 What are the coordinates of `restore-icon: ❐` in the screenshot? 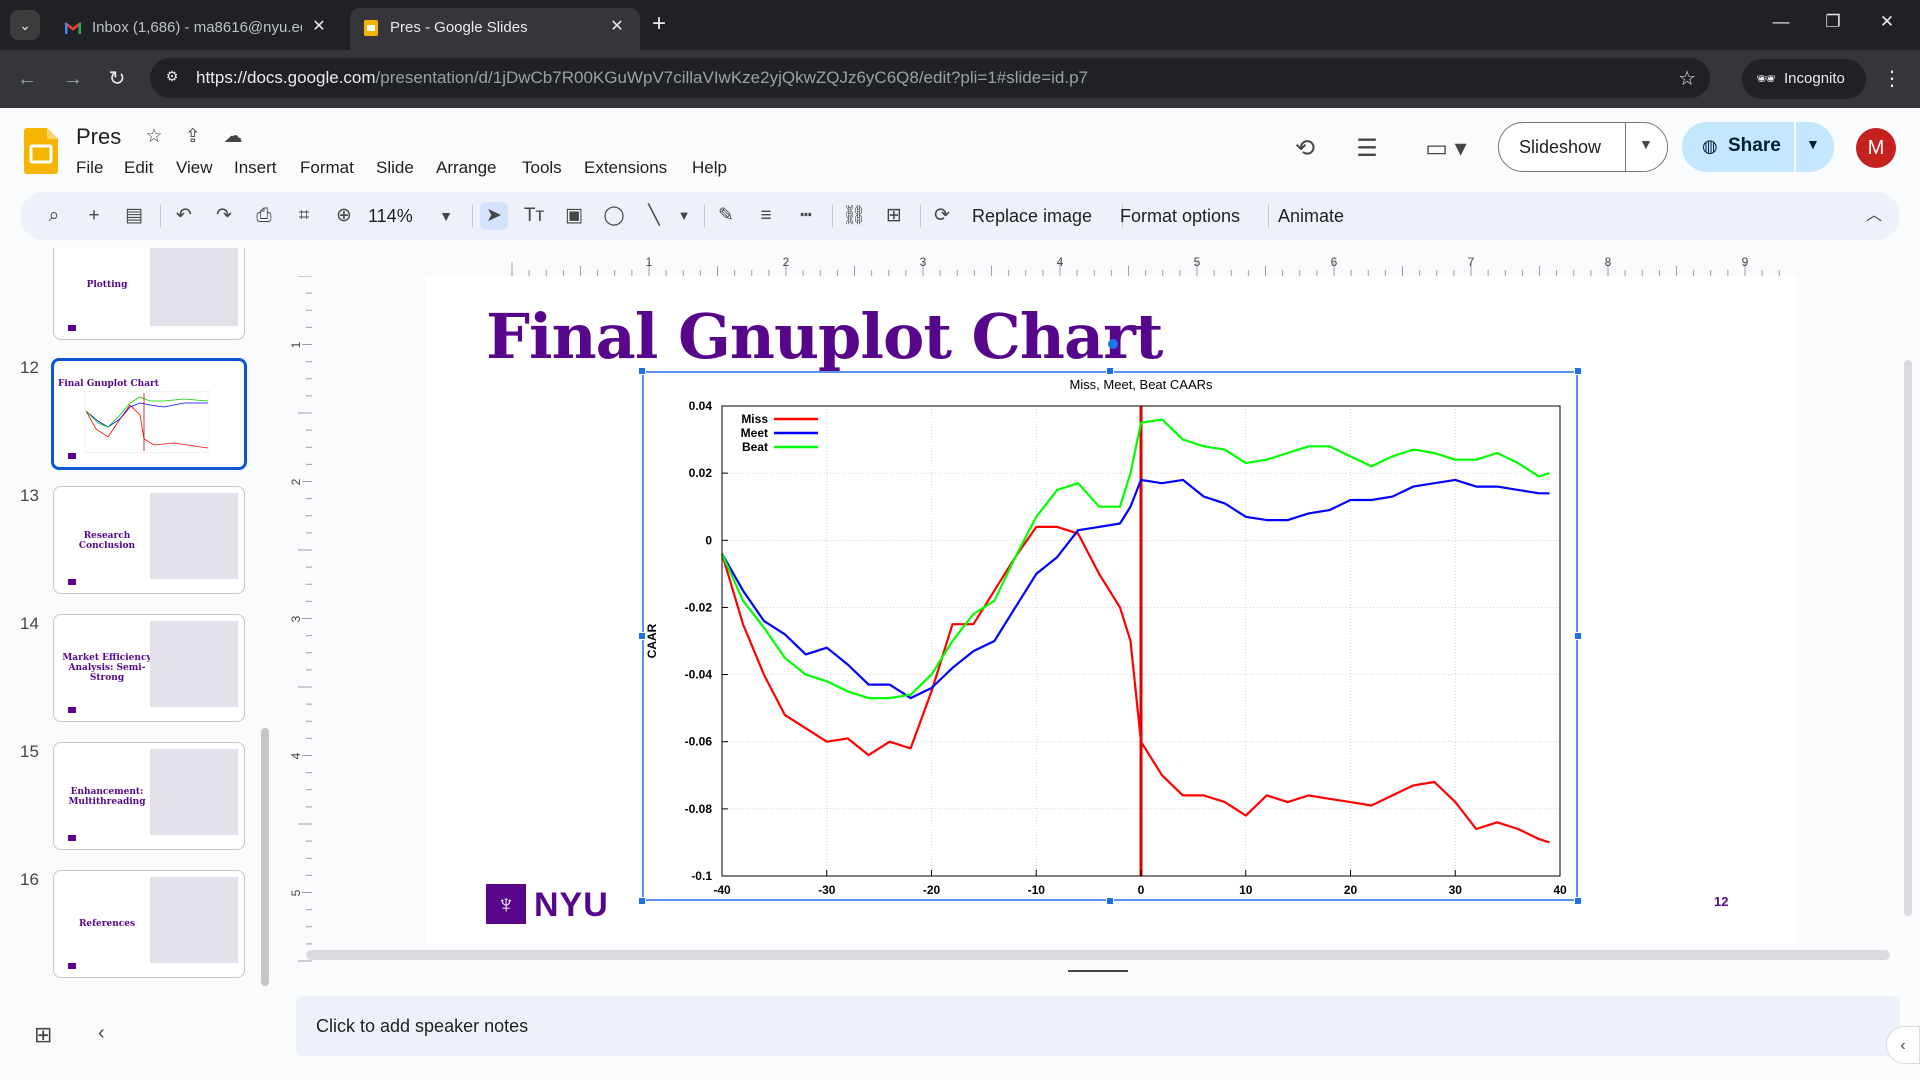 It's located at (1833, 24).